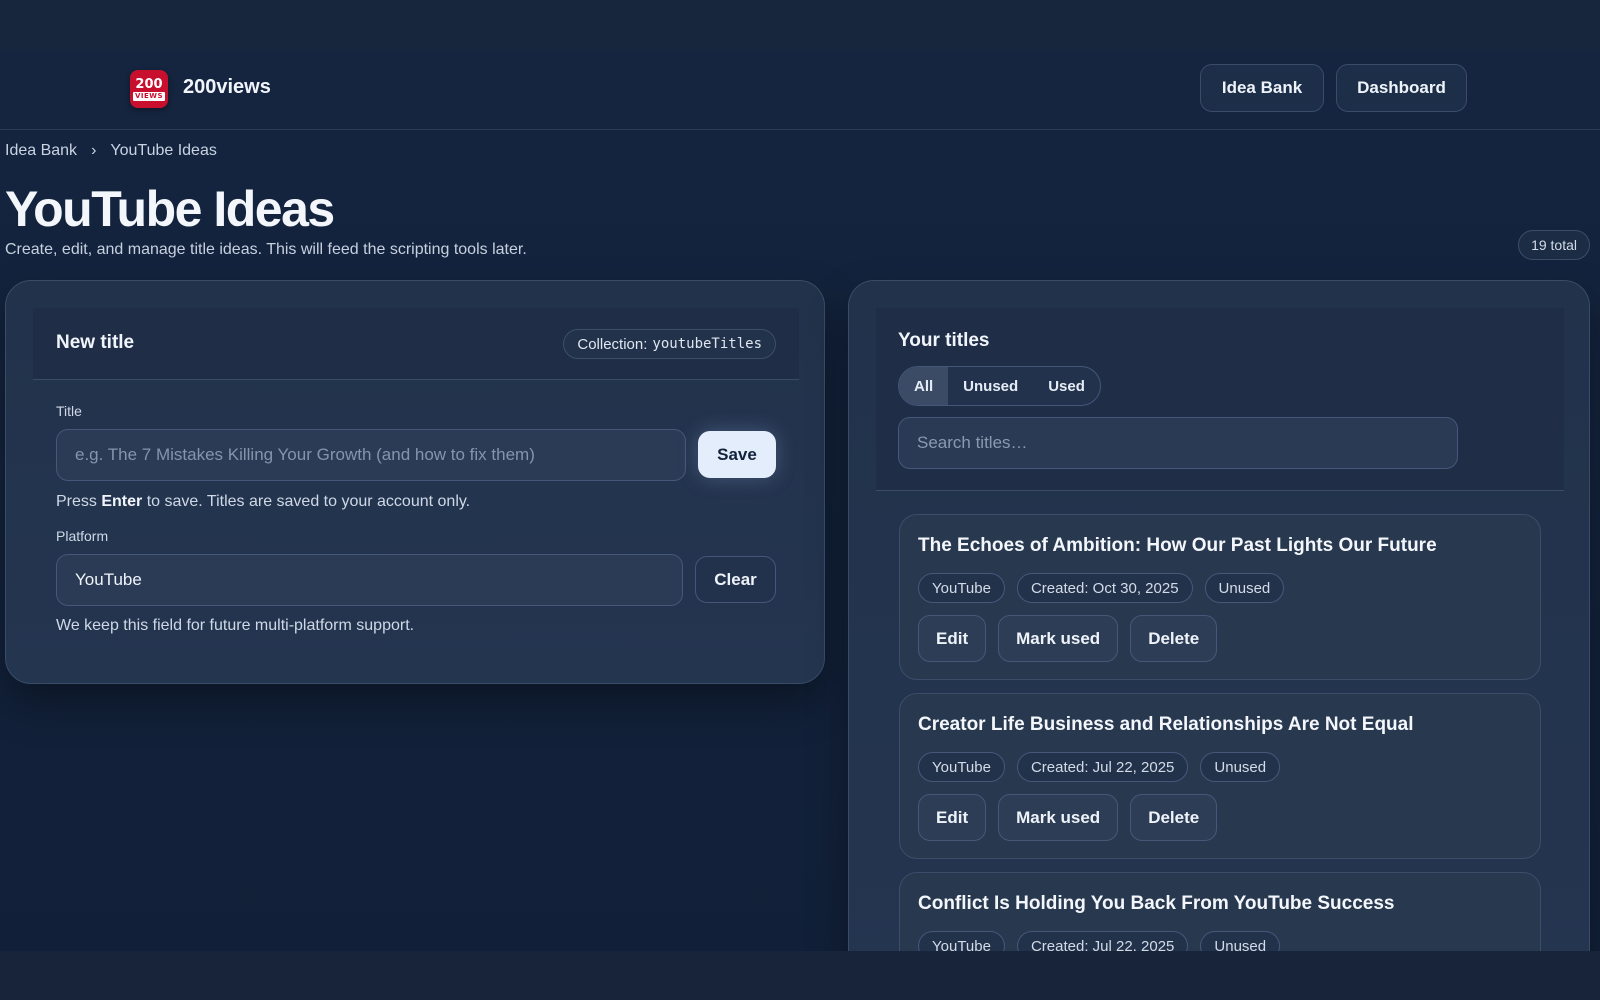  What do you see at coordinates (735, 579) in the screenshot?
I see `clear-button: Clear` at bounding box center [735, 579].